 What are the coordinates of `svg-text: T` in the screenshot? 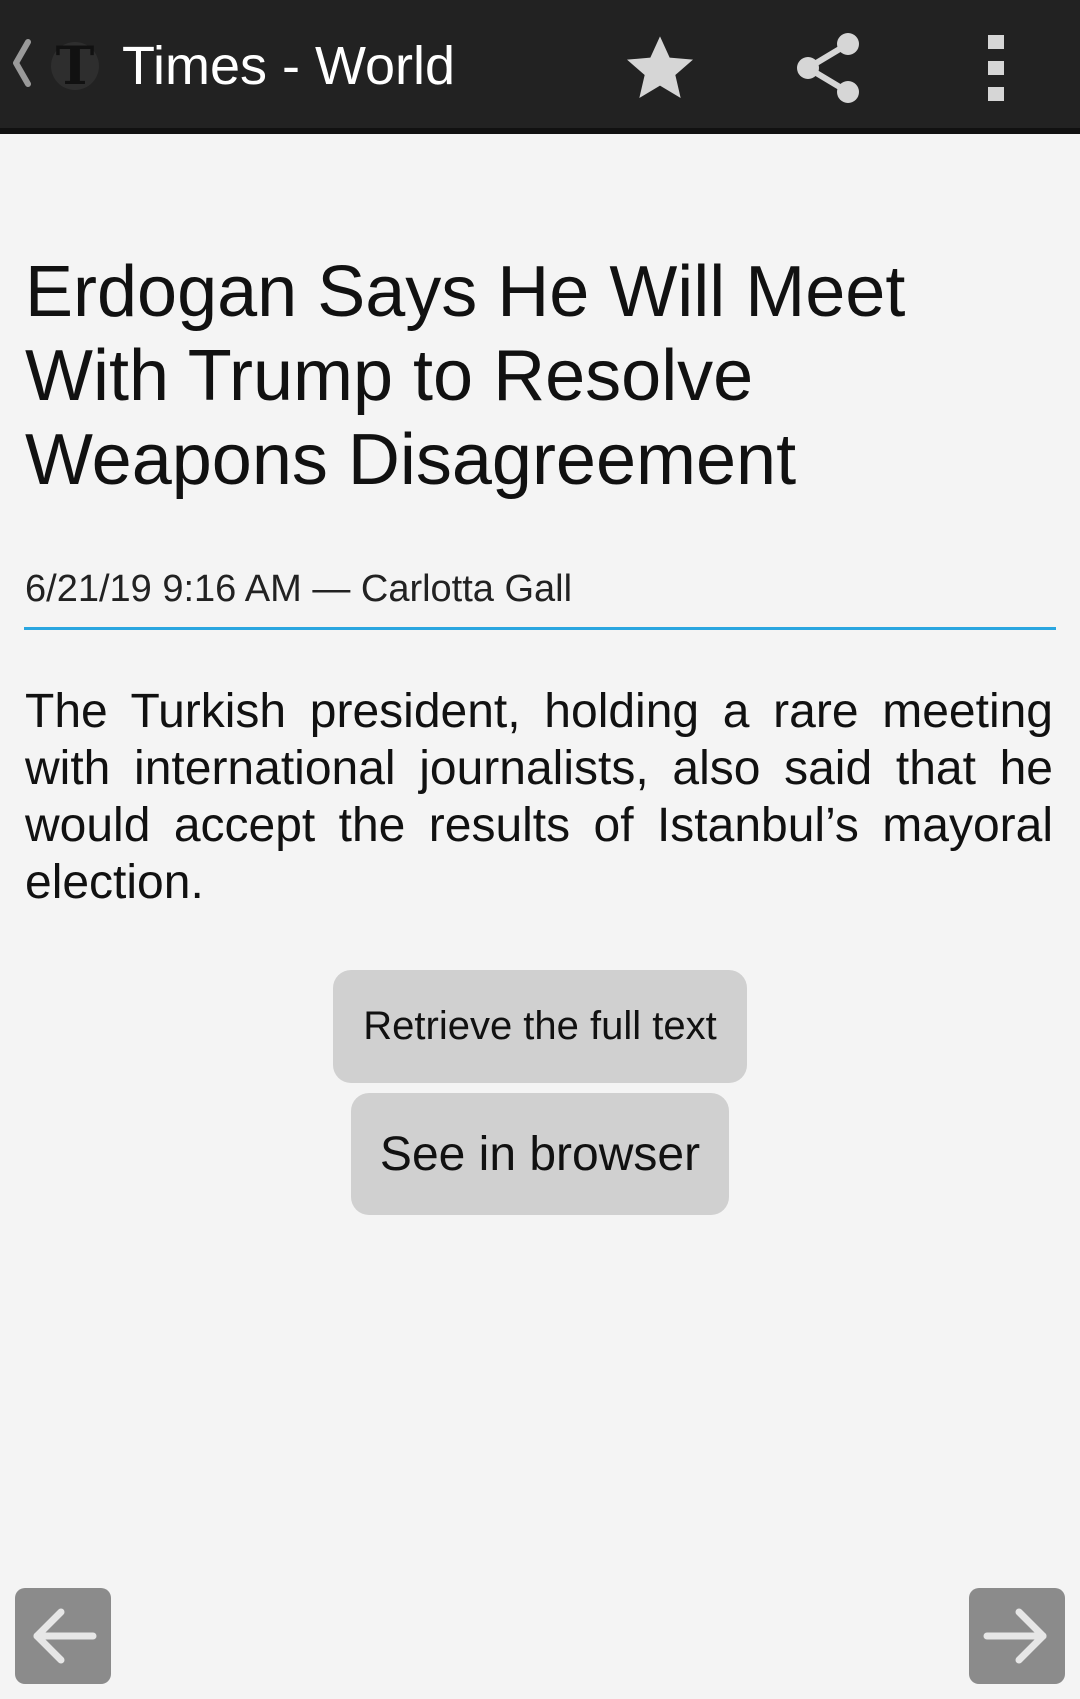 It's located at (75, 66).